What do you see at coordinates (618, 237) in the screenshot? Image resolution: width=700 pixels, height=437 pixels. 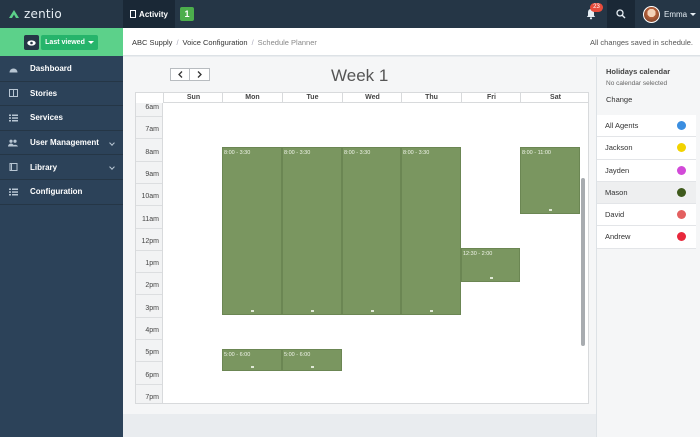 I see `agent-name: Andrew` at bounding box center [618, 237].